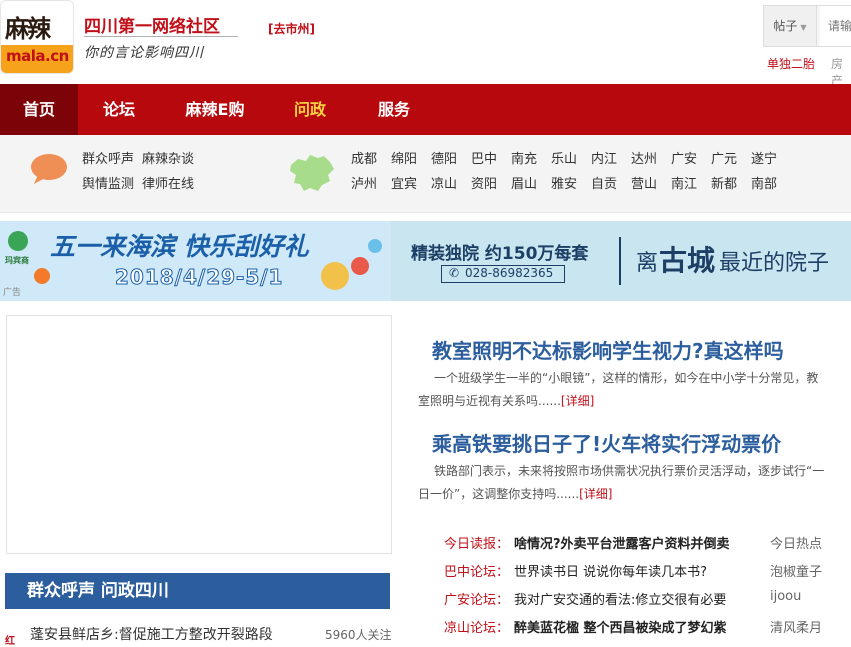 This screenshot has width=851, height=647. Describe the element at coordinates (500, 254) in the screenshot. I see `banner-line1: 精装独院 约150万每套` at that location.